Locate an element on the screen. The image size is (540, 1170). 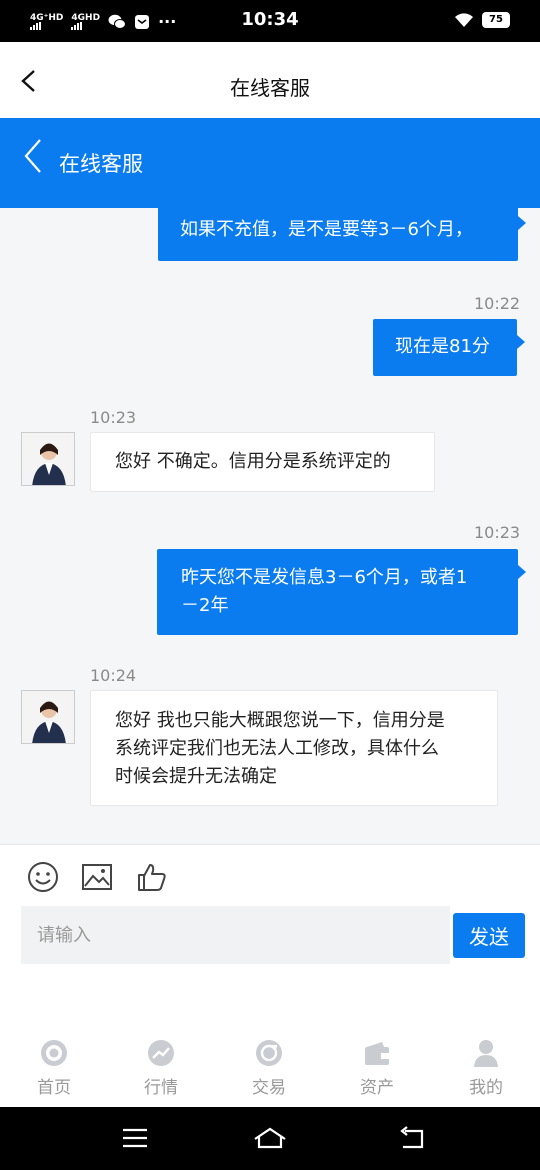
message-timestamp: 10:24 is located at coordinates (113, 675).